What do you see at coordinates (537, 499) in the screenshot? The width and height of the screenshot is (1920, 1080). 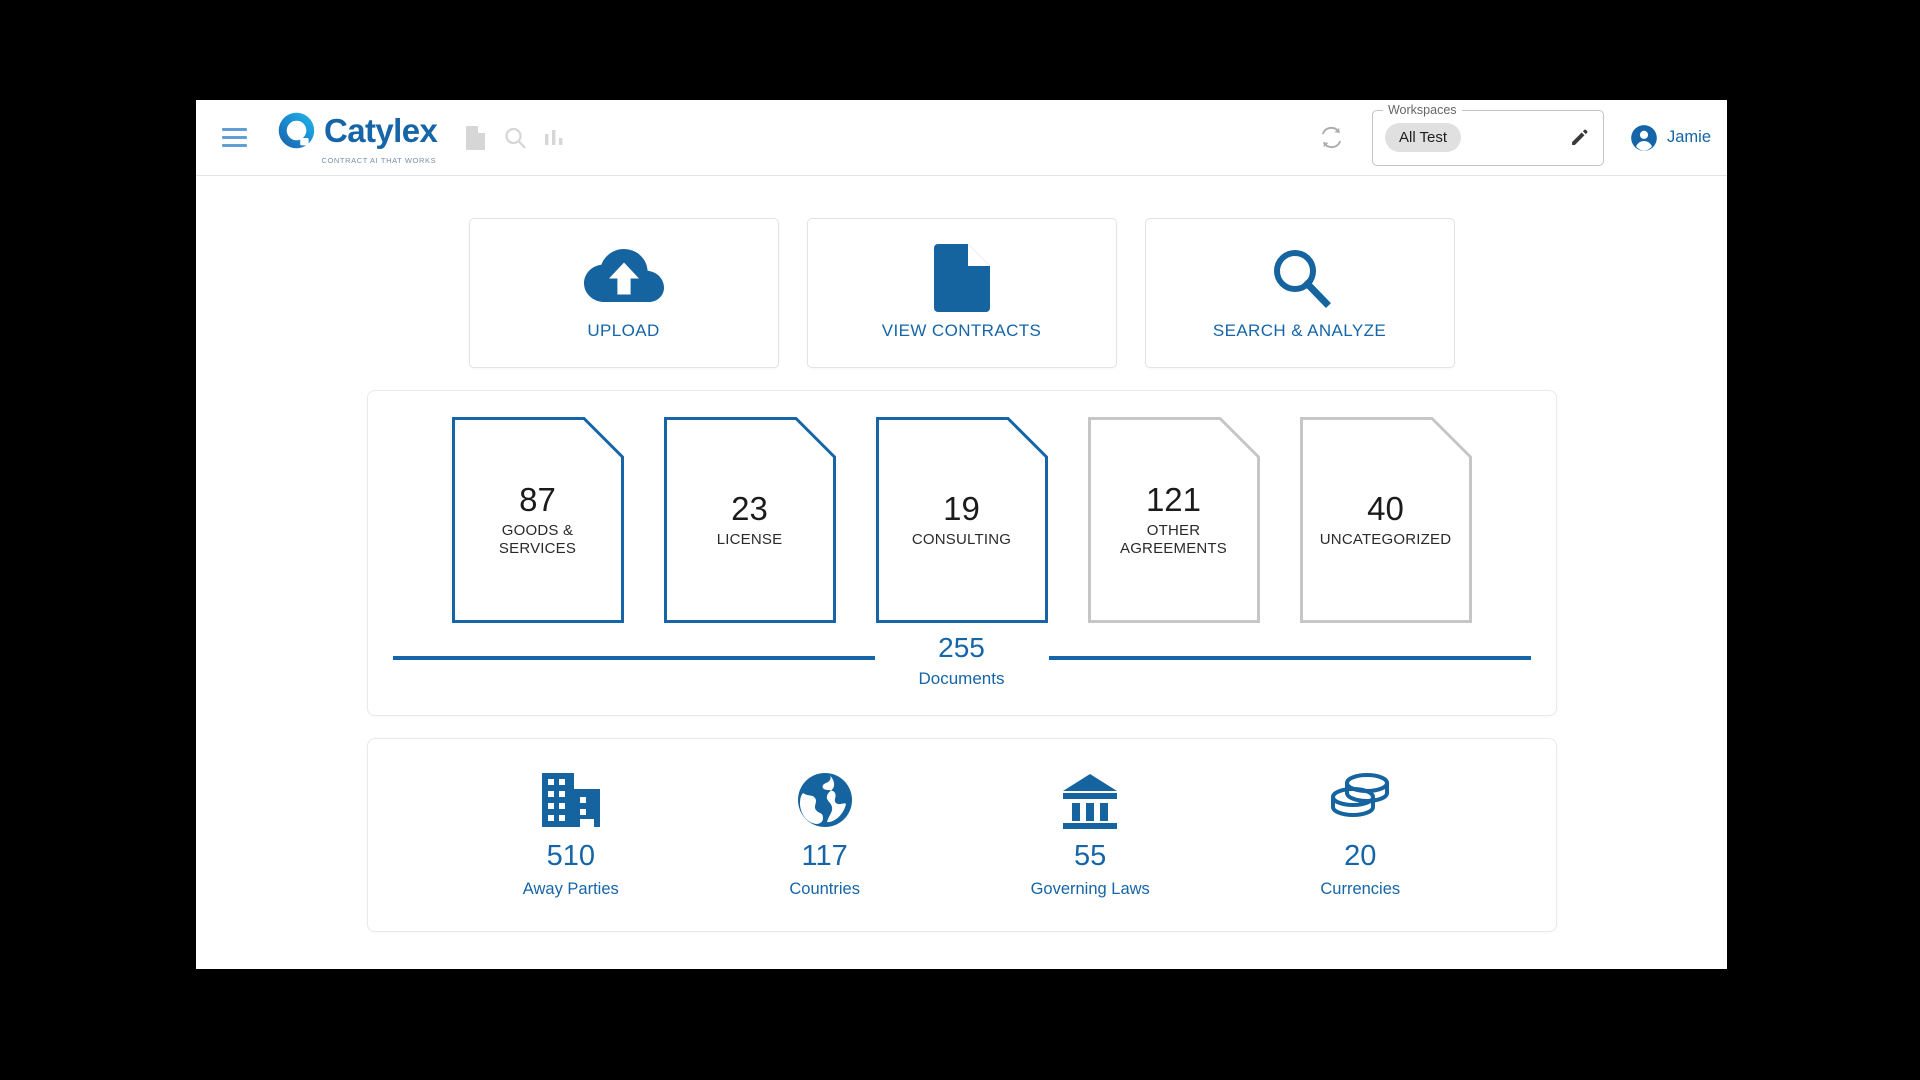 I see `document-category-count: 87` at bounding box center [537, 499].